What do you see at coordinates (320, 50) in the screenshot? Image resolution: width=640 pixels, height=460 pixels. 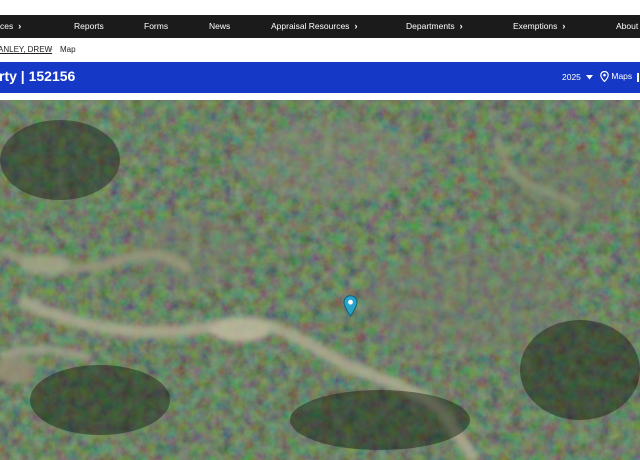 I see `breadcrumb: ANLEY, DREW > Map` at bounding box center [320, 50].